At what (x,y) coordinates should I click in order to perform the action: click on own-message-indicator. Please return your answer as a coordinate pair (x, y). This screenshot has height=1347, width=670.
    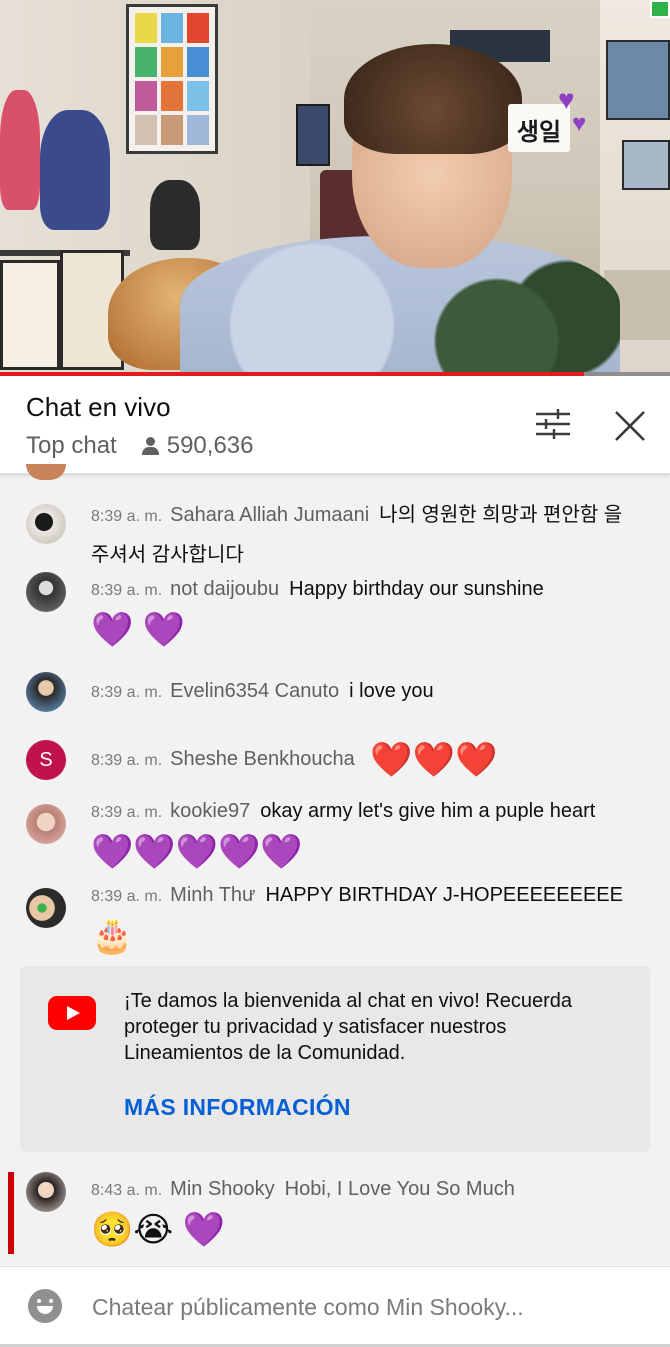
    Looking at the image, I should click on (11, 1213).